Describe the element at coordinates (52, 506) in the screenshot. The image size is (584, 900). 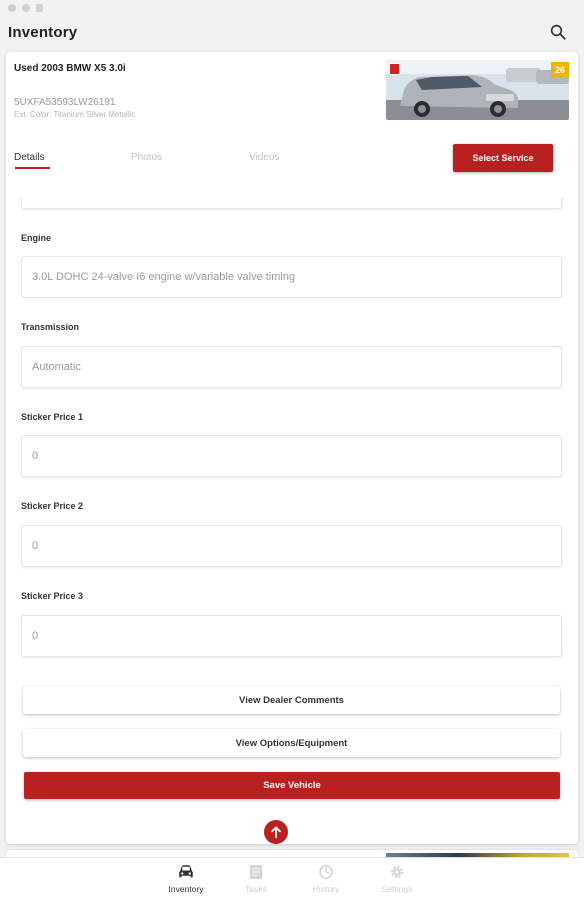
I see `sticker-price-2-label: Sticker Price 2` at that location.